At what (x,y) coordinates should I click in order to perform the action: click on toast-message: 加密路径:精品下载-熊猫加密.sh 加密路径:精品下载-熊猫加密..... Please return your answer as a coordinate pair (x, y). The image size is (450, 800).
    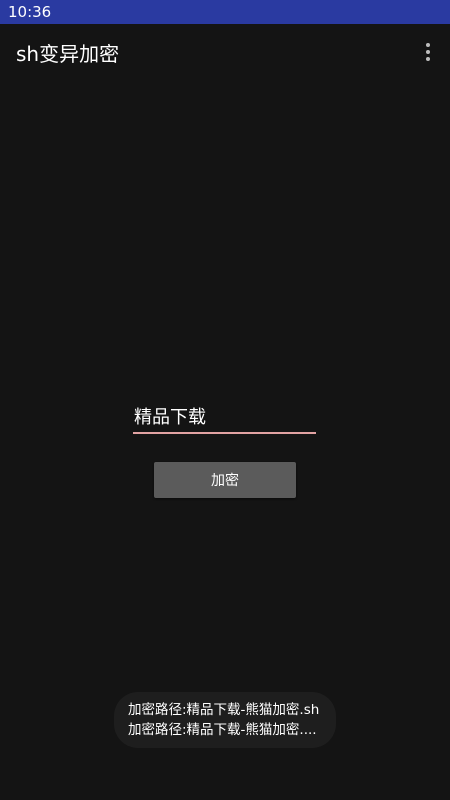
    Looking at the image, I should click on (225, 720).